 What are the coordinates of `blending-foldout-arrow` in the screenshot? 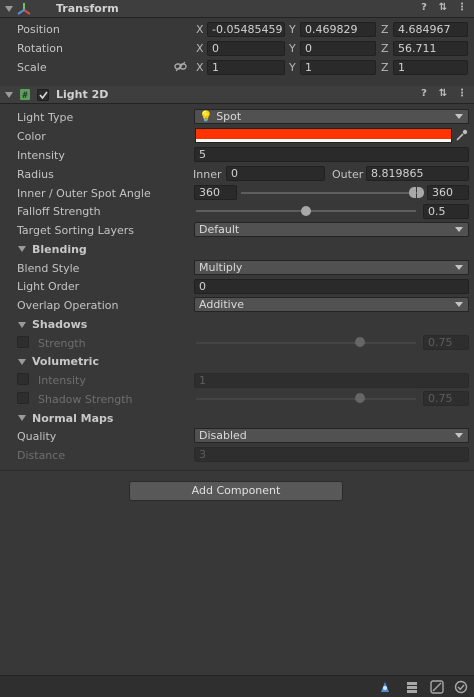 It's located at (22, 249).